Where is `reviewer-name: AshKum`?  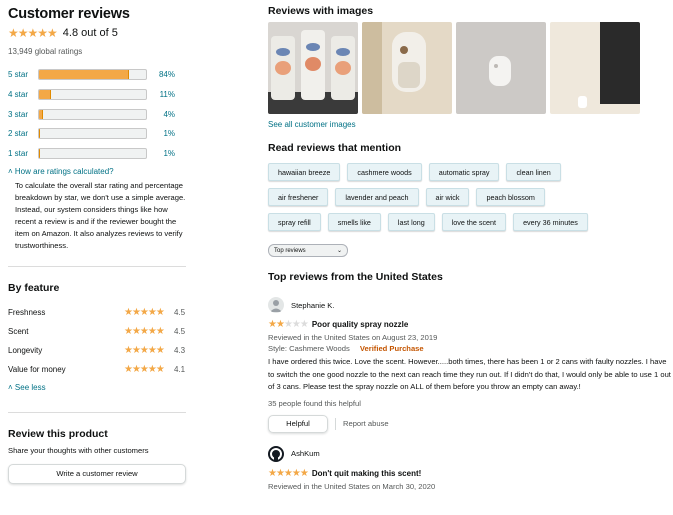
reviewer-name: AshKum is located at coordinates (305, 453).